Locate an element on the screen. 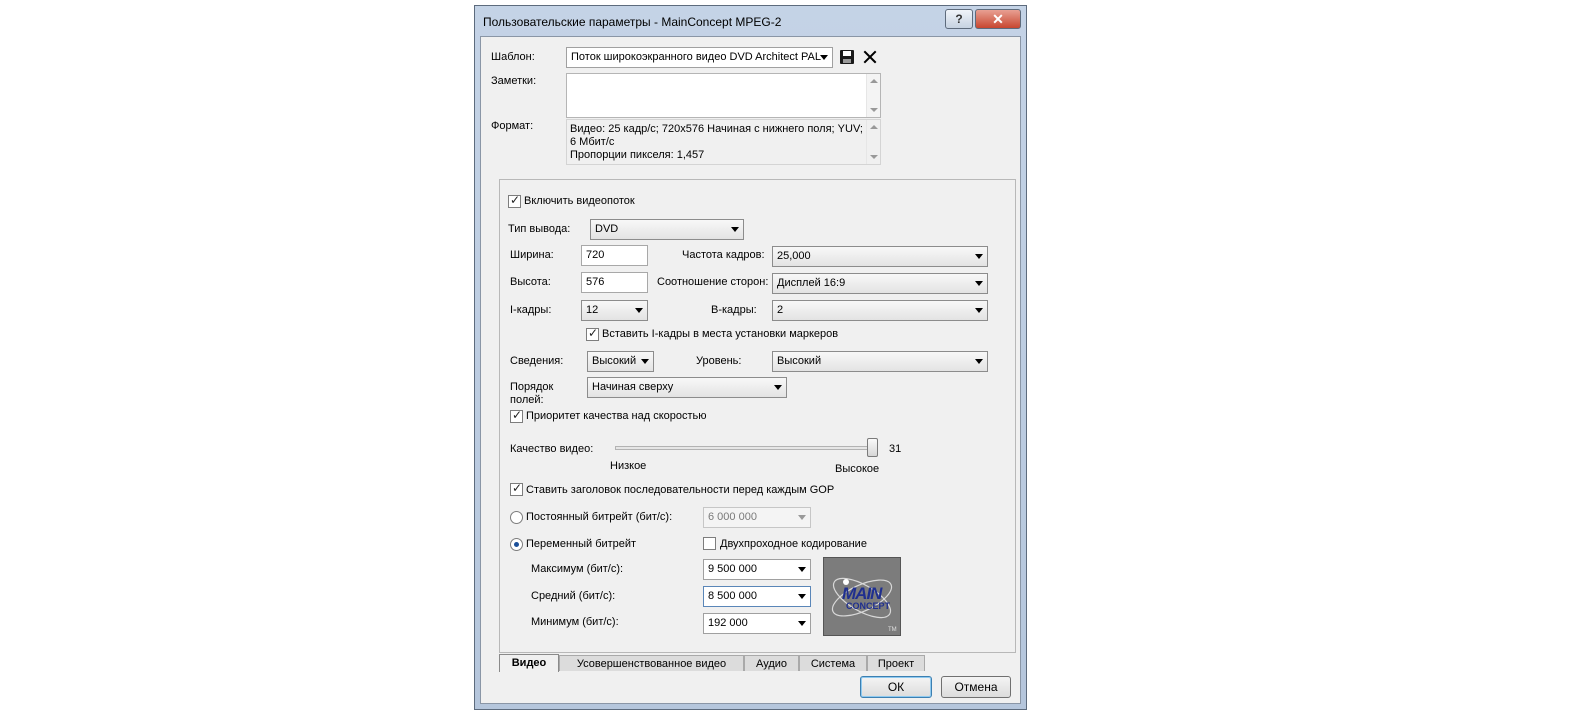 Image resolution: width=1594 pixels, height=710 pixels. frame-rate-value: 25,000 is located at coordinates (794, 256).